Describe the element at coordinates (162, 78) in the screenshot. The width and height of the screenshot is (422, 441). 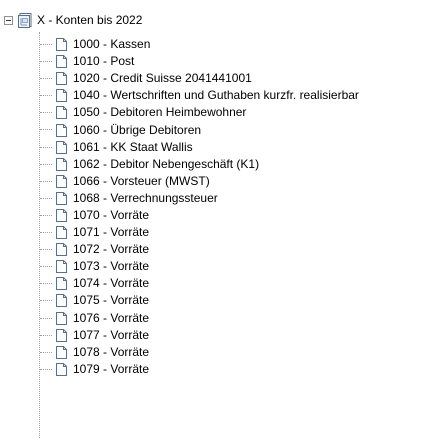
I see `tree-item-label: 1020 - Credit Suisse 2041441001` at that location.